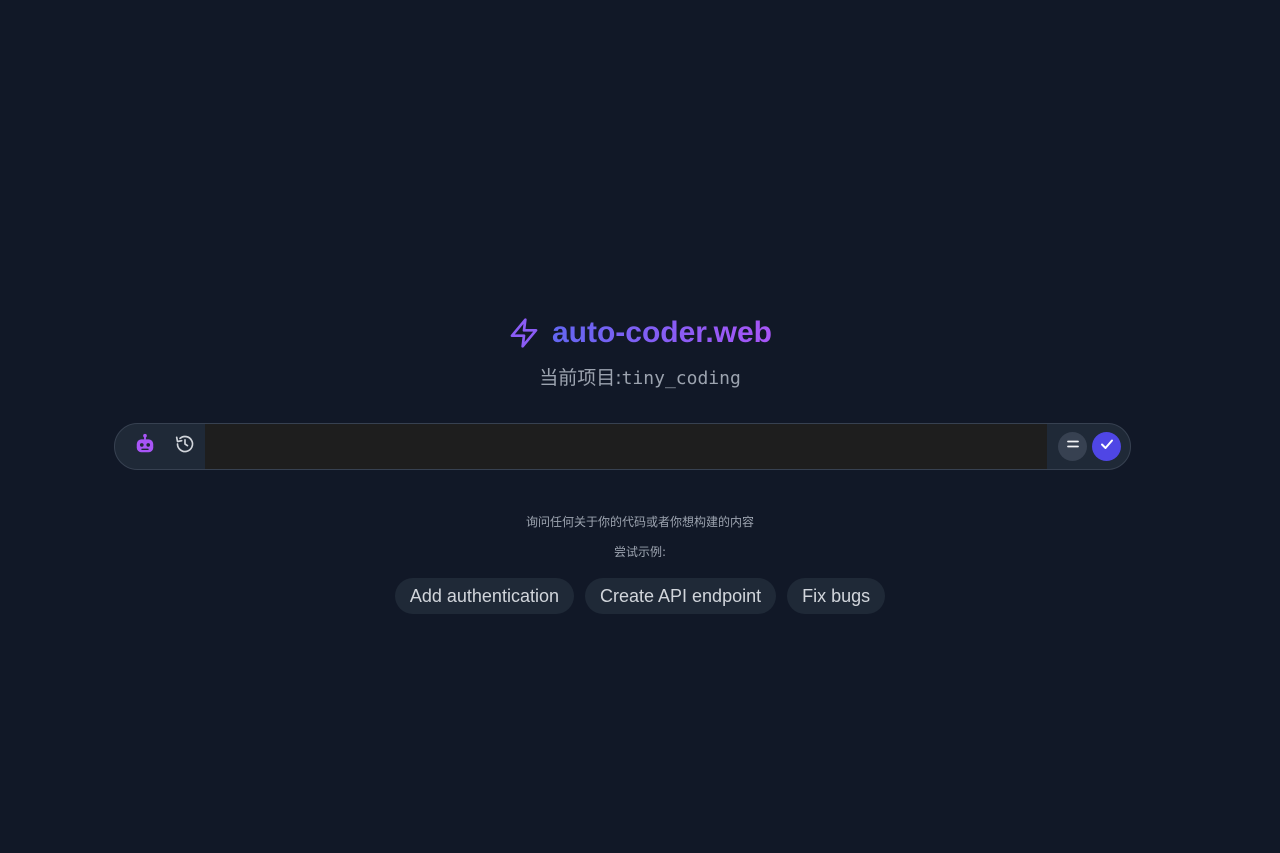 This screenshot has width=1280, height=853. Describe the element at coordinates (640, 552) in the screenshot. I see `try-examples-label: 尝试示例:` at that location.